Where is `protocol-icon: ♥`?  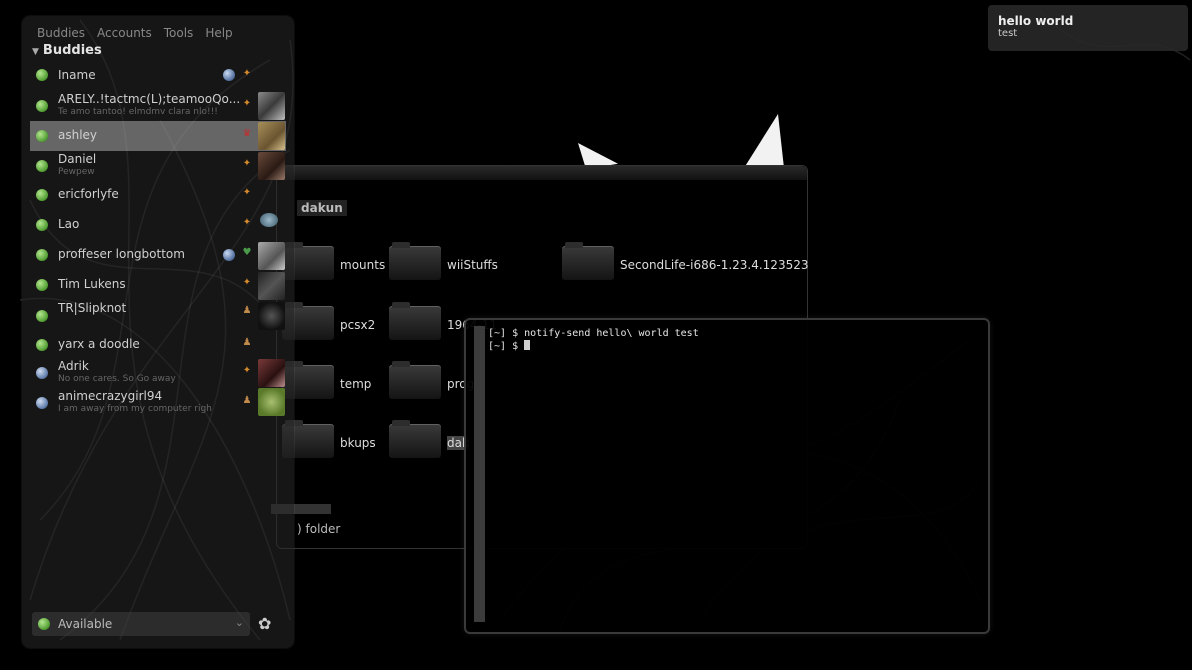
protocol-icon: ♥ is located at coordinates (247, 252).